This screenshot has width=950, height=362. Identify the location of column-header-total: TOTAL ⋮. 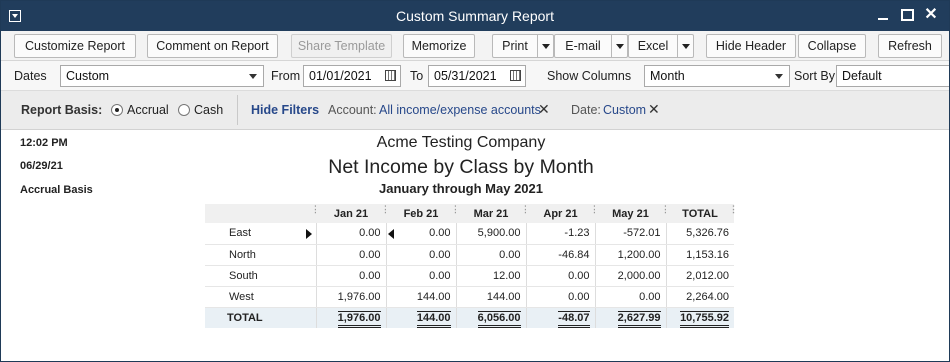
(702, 213).